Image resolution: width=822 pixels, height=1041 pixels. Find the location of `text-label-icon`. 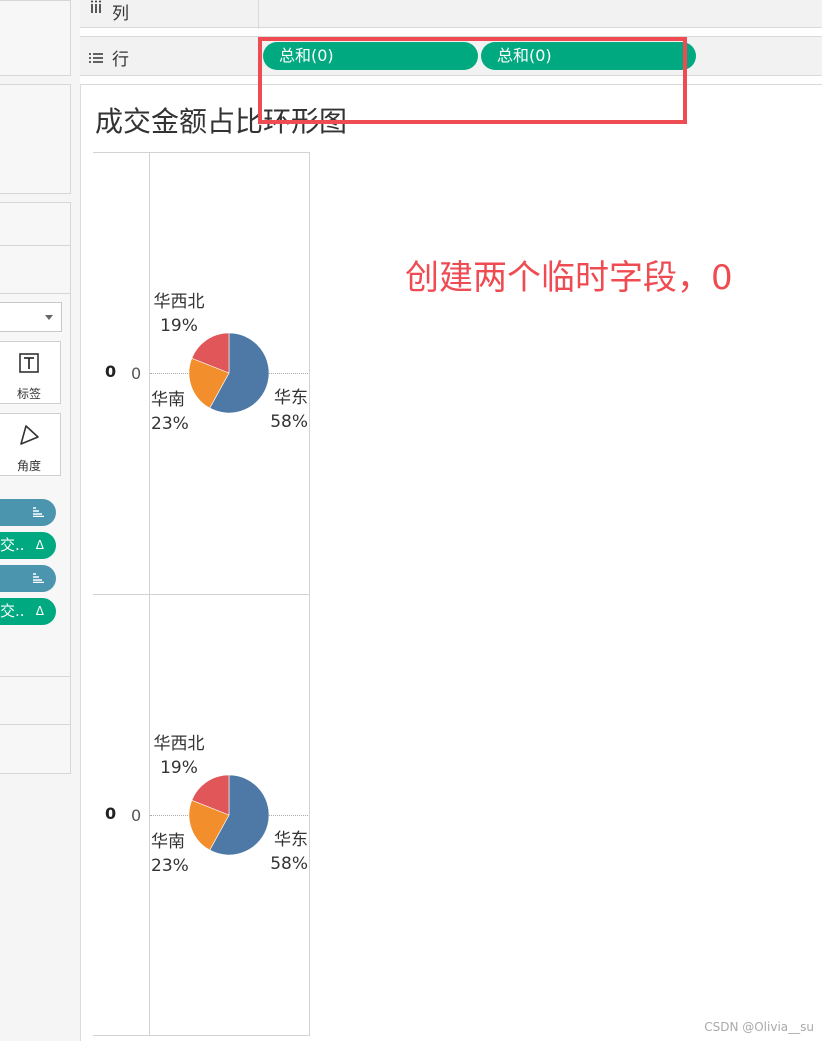

text-label-icon is located at coordinates (29, 363).